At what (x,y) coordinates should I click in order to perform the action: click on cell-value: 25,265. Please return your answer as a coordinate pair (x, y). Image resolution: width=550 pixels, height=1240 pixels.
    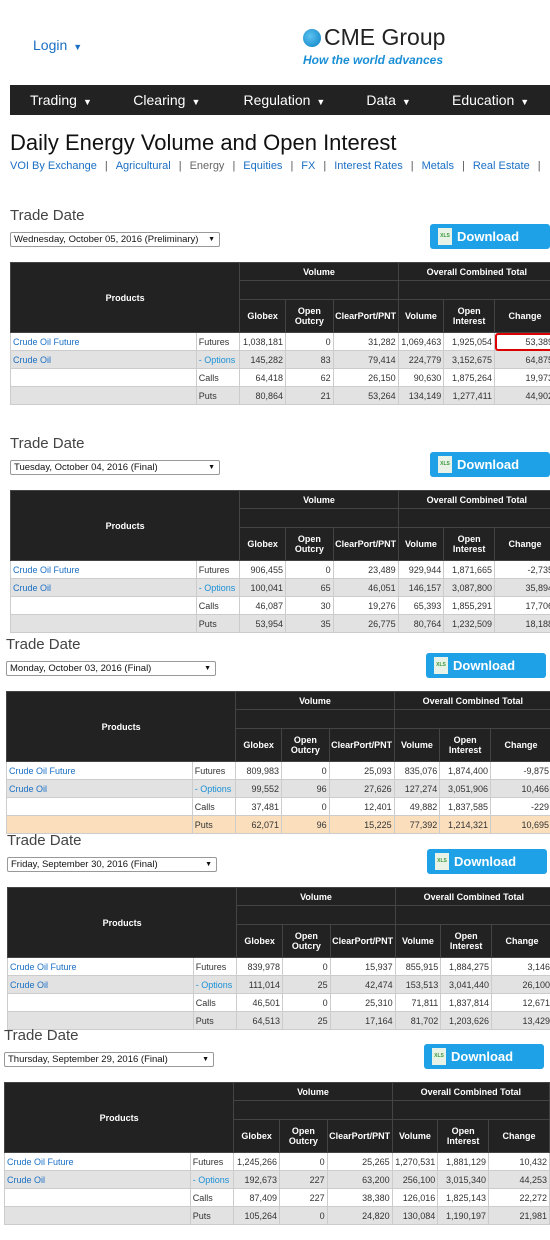
    Looking at the image, I should click on (359, 1161).